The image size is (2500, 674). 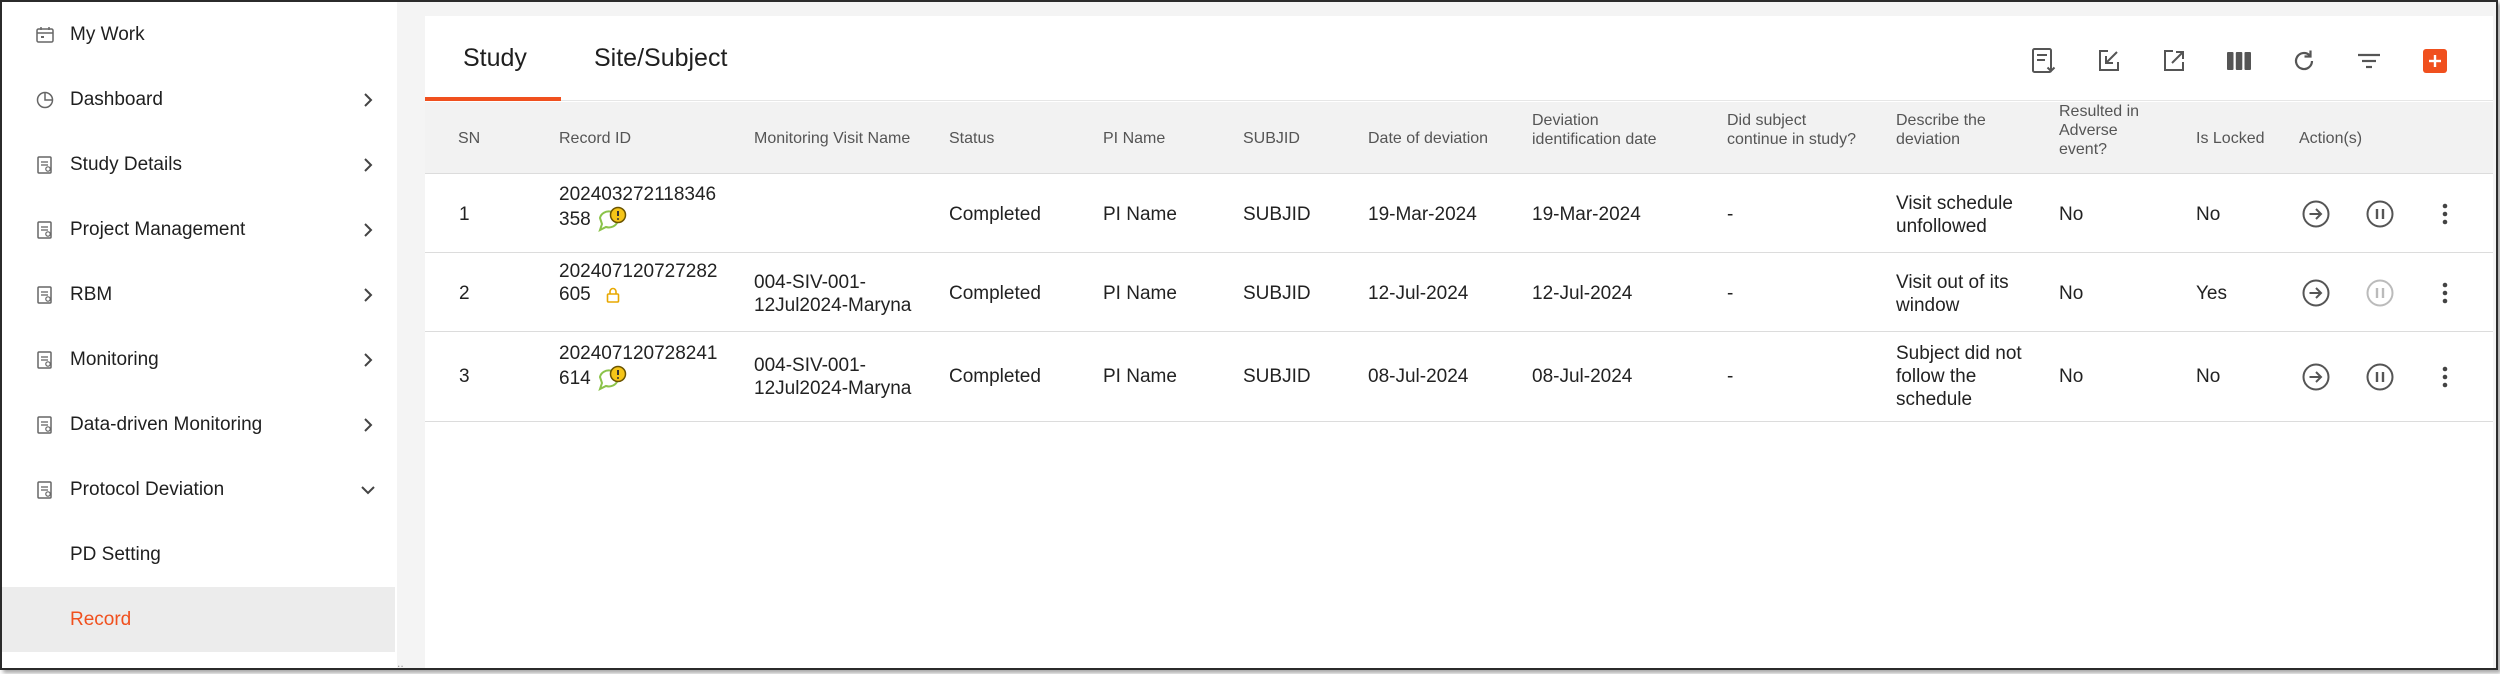 I want to click on sidebar-item-data-driven-monitoring: Data-driven Monitoring, so click(x=198, y=424).